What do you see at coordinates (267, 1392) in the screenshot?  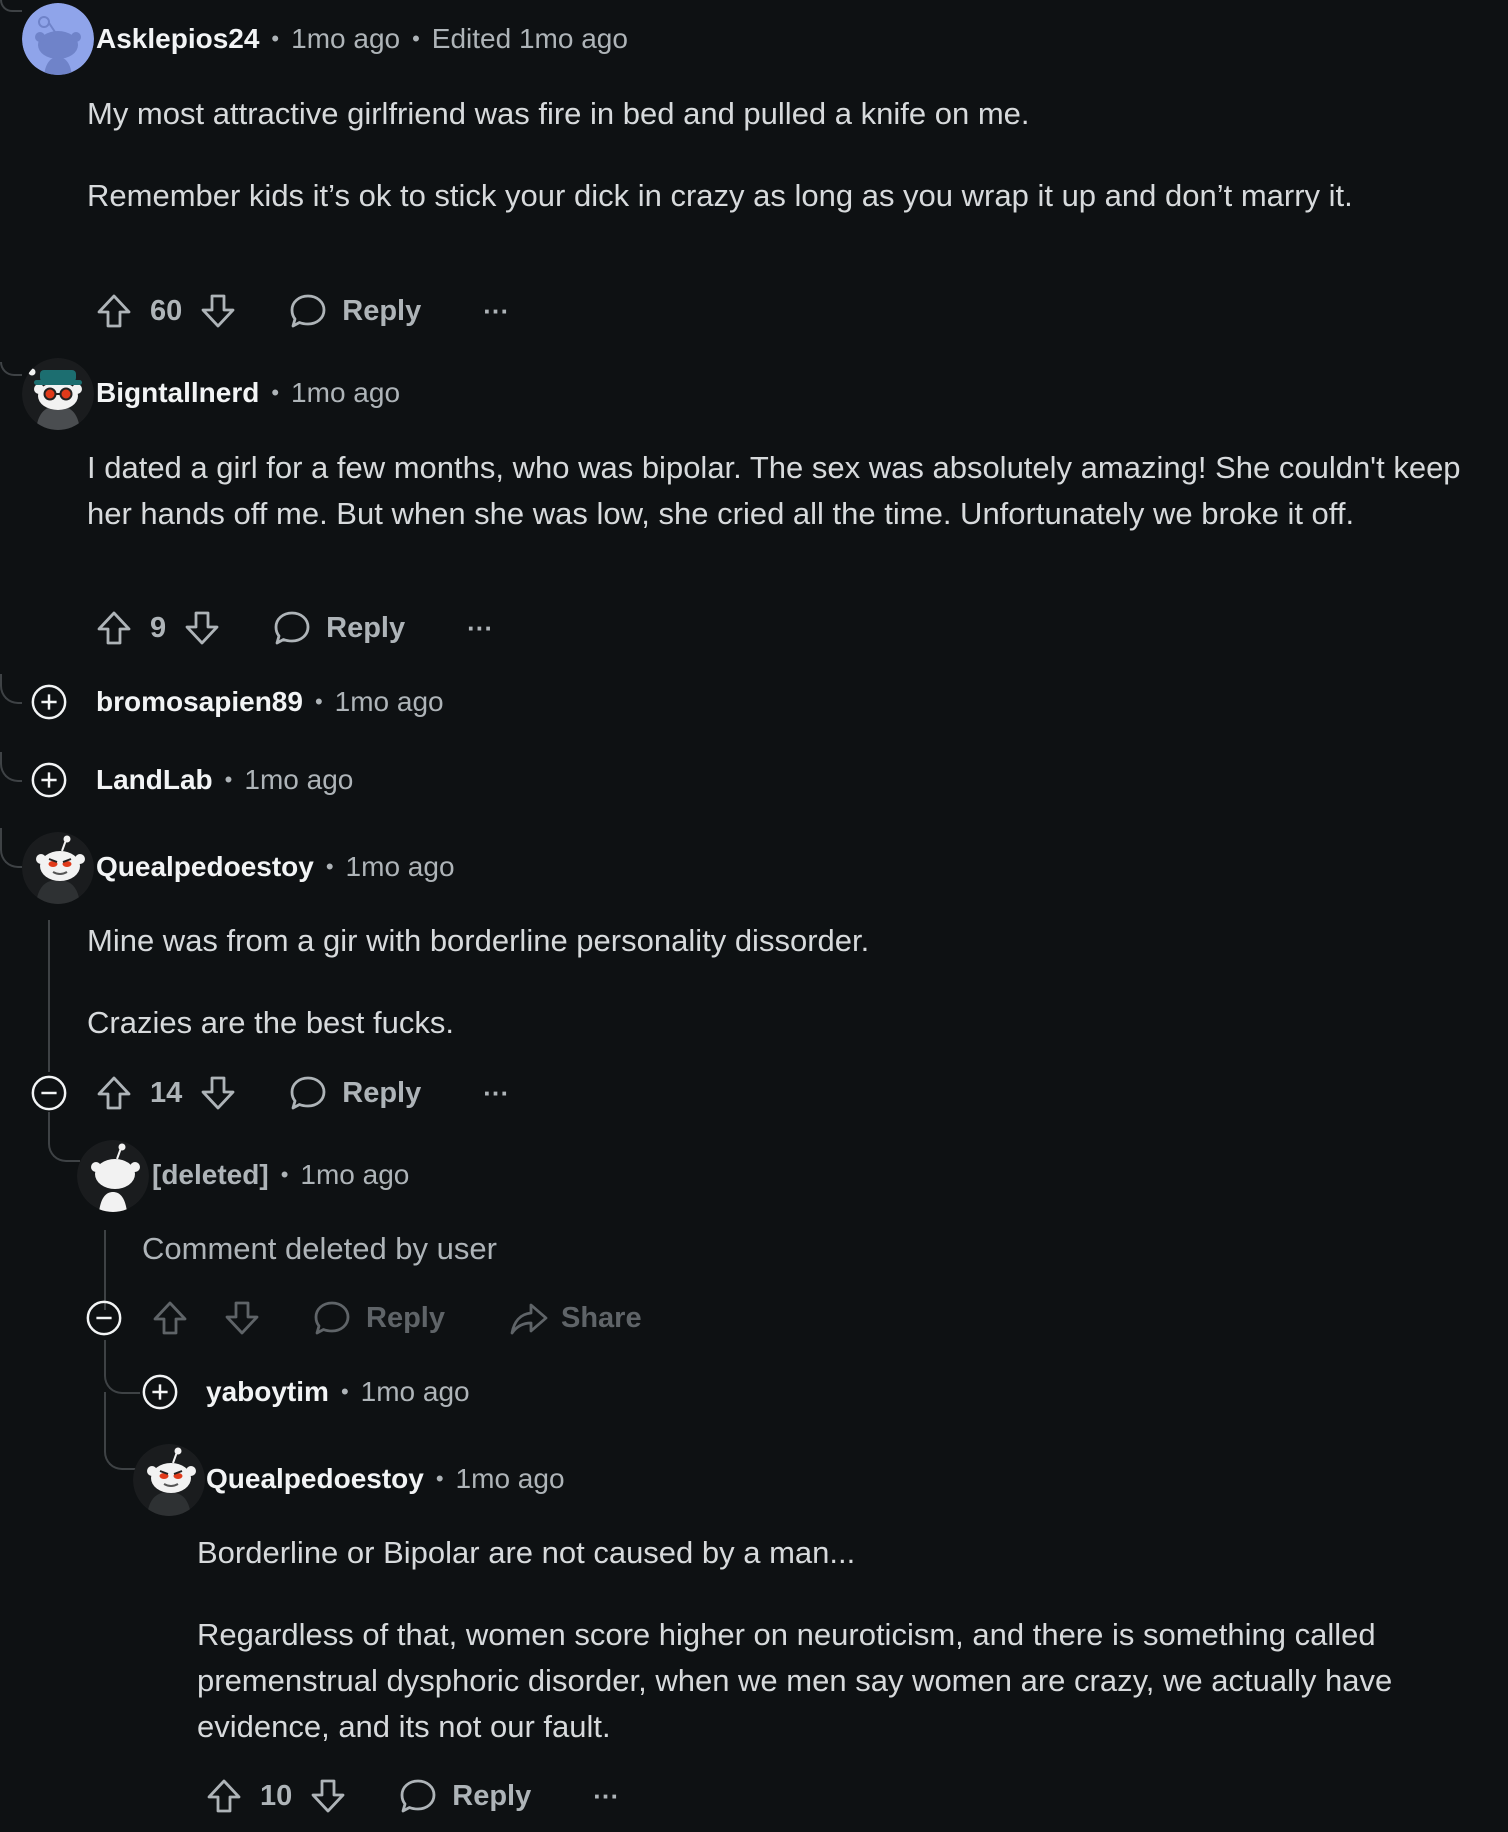 I see `username: yaboytim` at bounding box center [267, 1392].